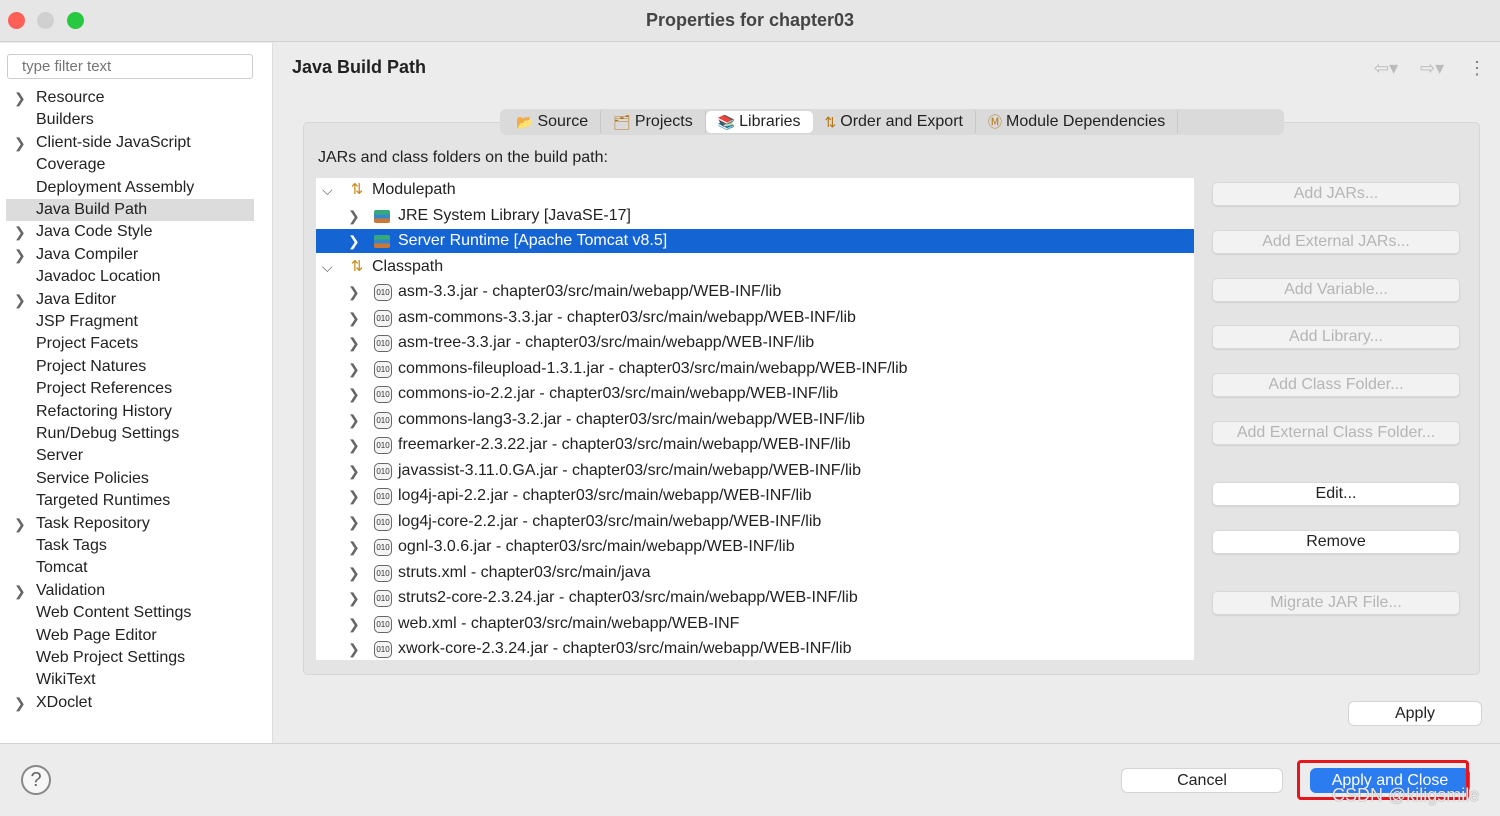  I want to click on sidebar-item: Web Page Editor, so click(130, 636).